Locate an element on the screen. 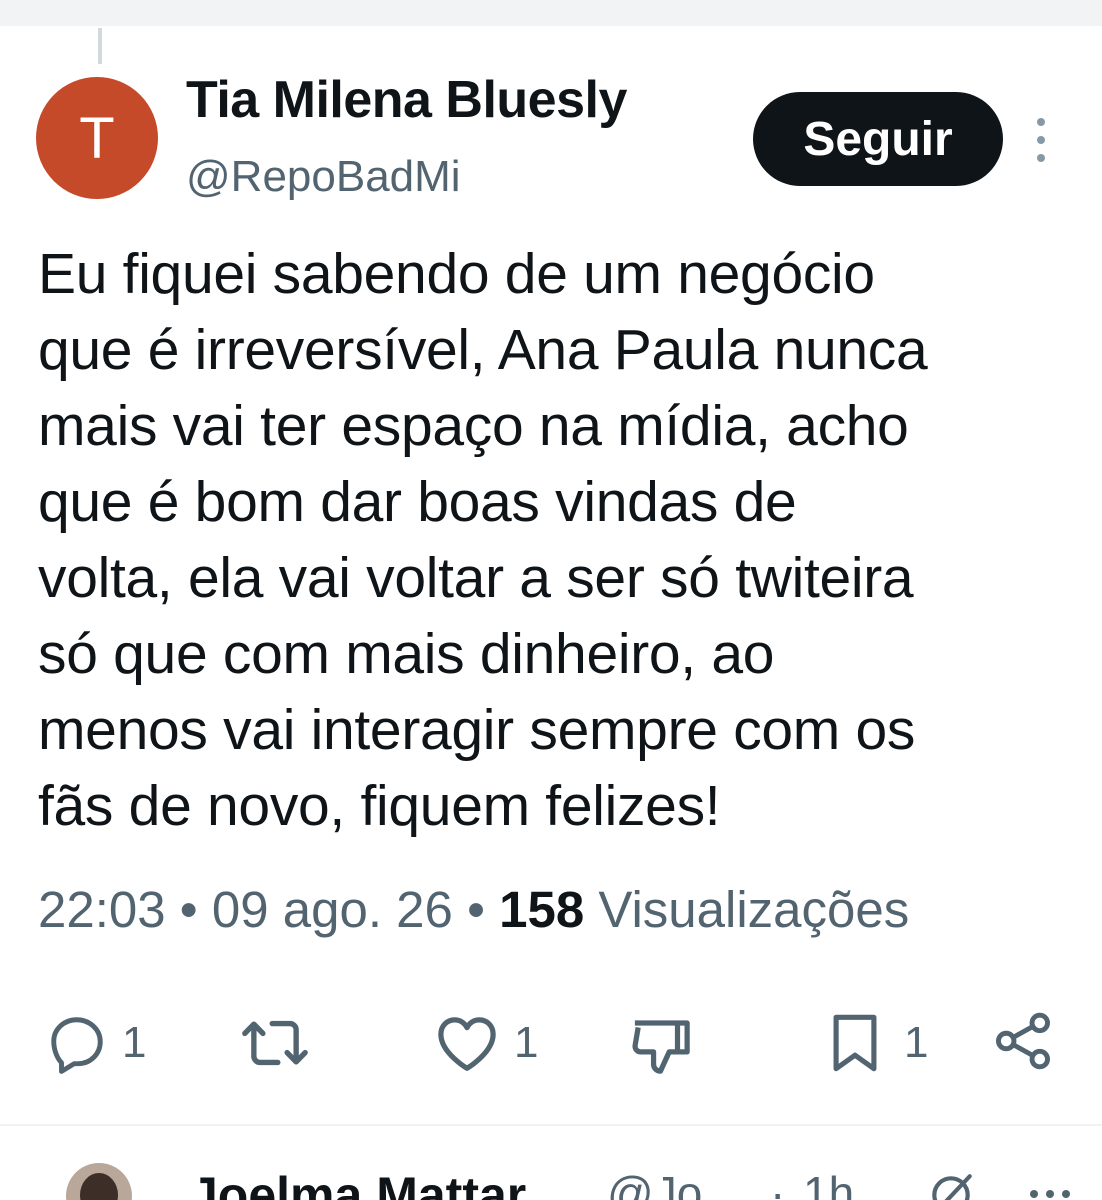 The width and height of the screenshot is (1102, 1200). share-icon is located at coordinates (1023, 1041).